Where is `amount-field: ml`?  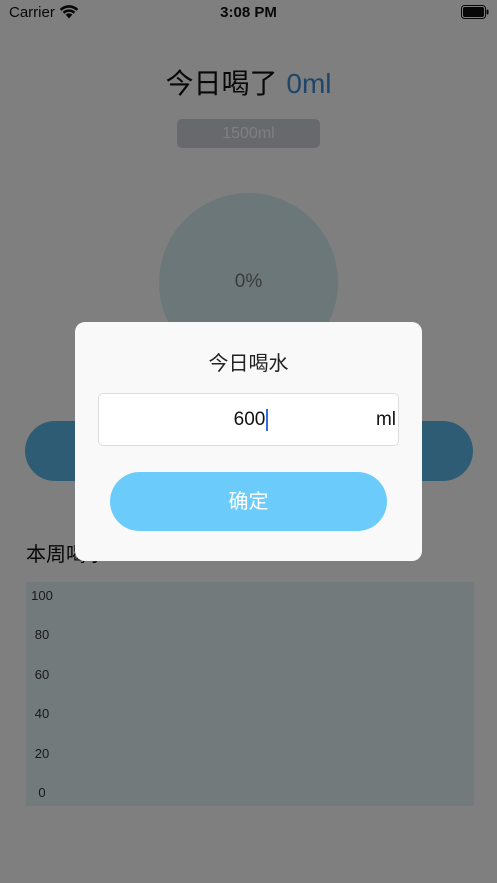
amount-field: ml is located at coordinates (249, 419).